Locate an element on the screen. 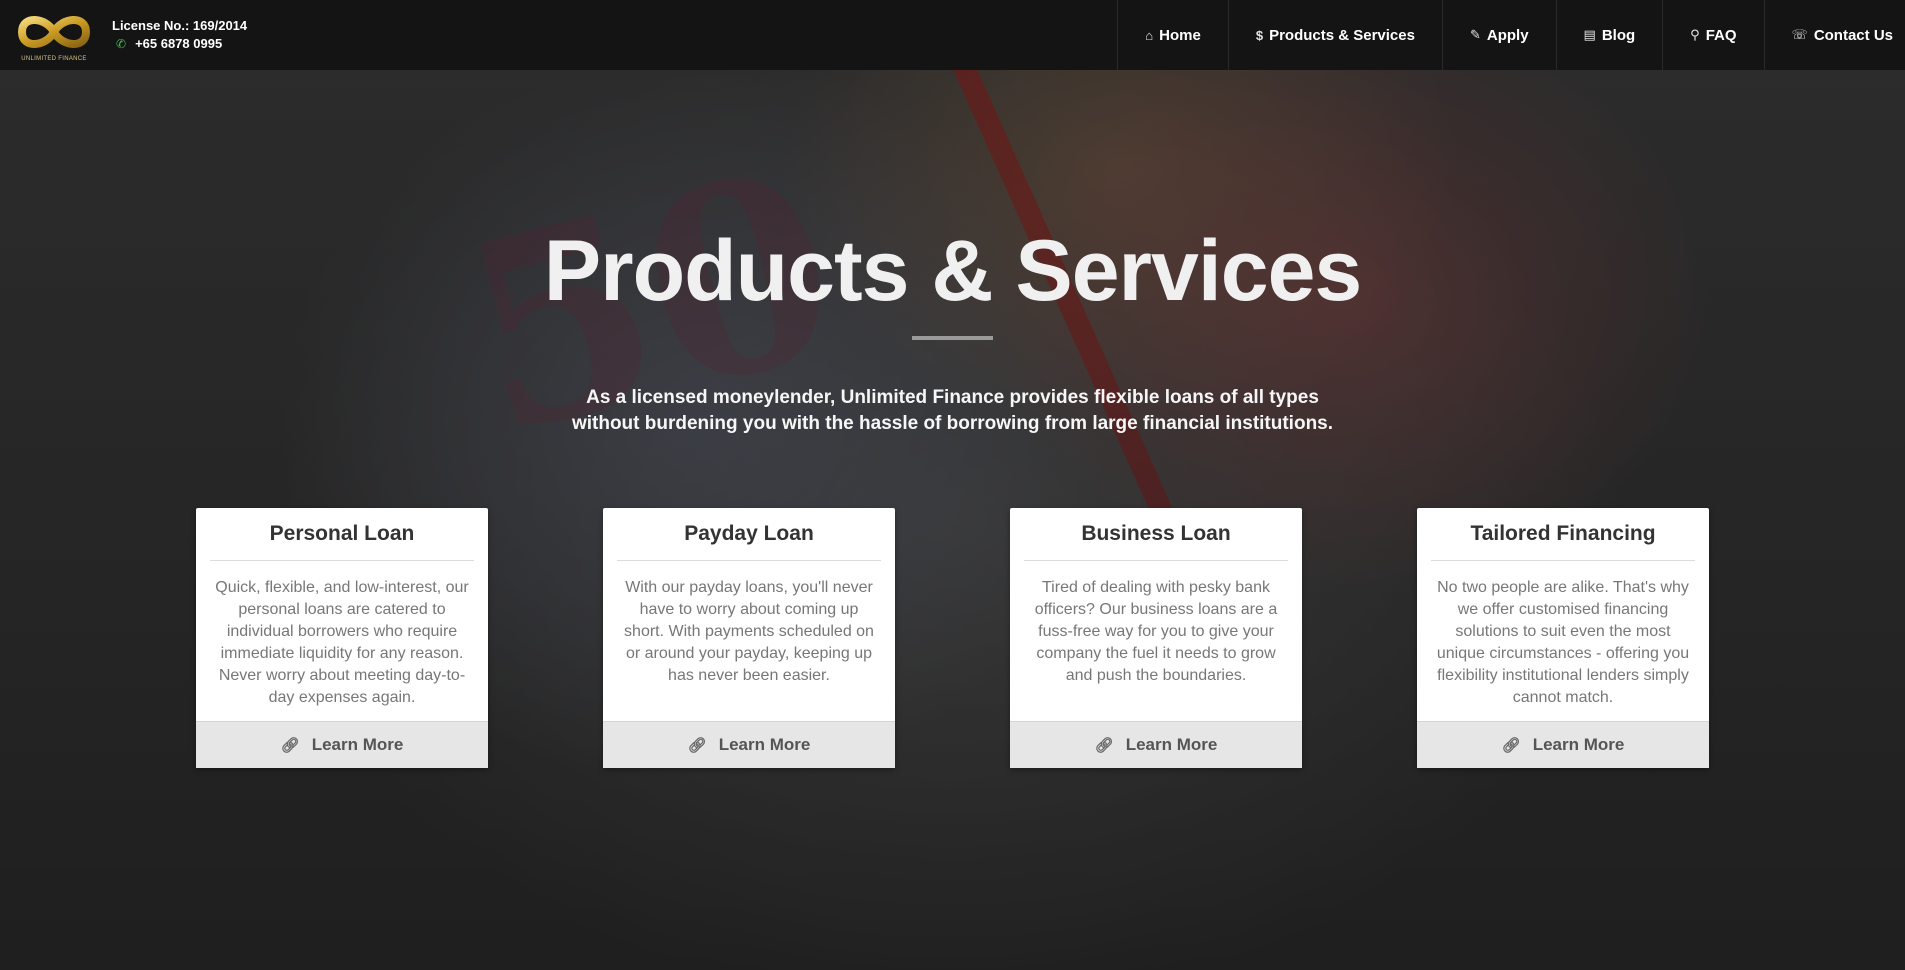 Image resolution: width=1905 pixels, height=970 pixels. dollar-icon: $ is located at coordinates (1259, 35).